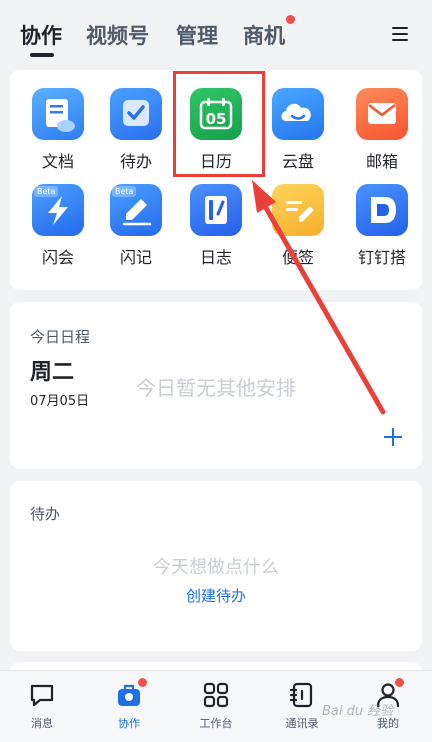 Image resolution: width=432 pixels, height=742 pixels. Describe the element at coordinates (131, 693) in the screenshot. I see `collab-bag-icon` at that location.